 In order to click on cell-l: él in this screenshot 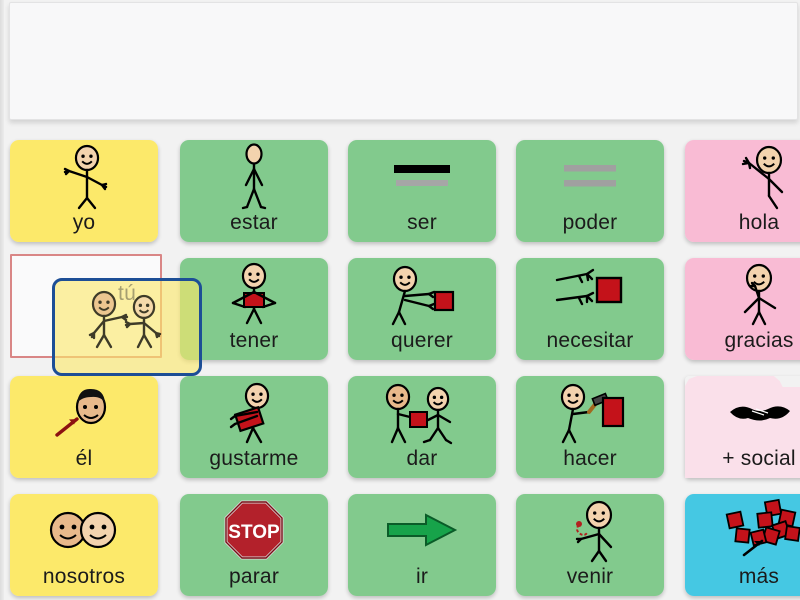, I will do `click(84, 427)`.